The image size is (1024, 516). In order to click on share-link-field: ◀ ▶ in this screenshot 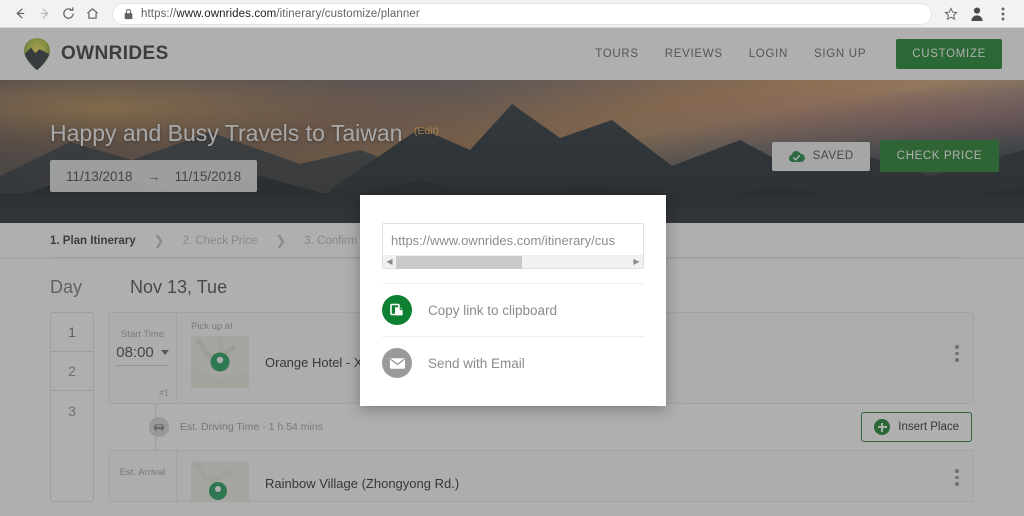, I will do `click(513, 246)`.